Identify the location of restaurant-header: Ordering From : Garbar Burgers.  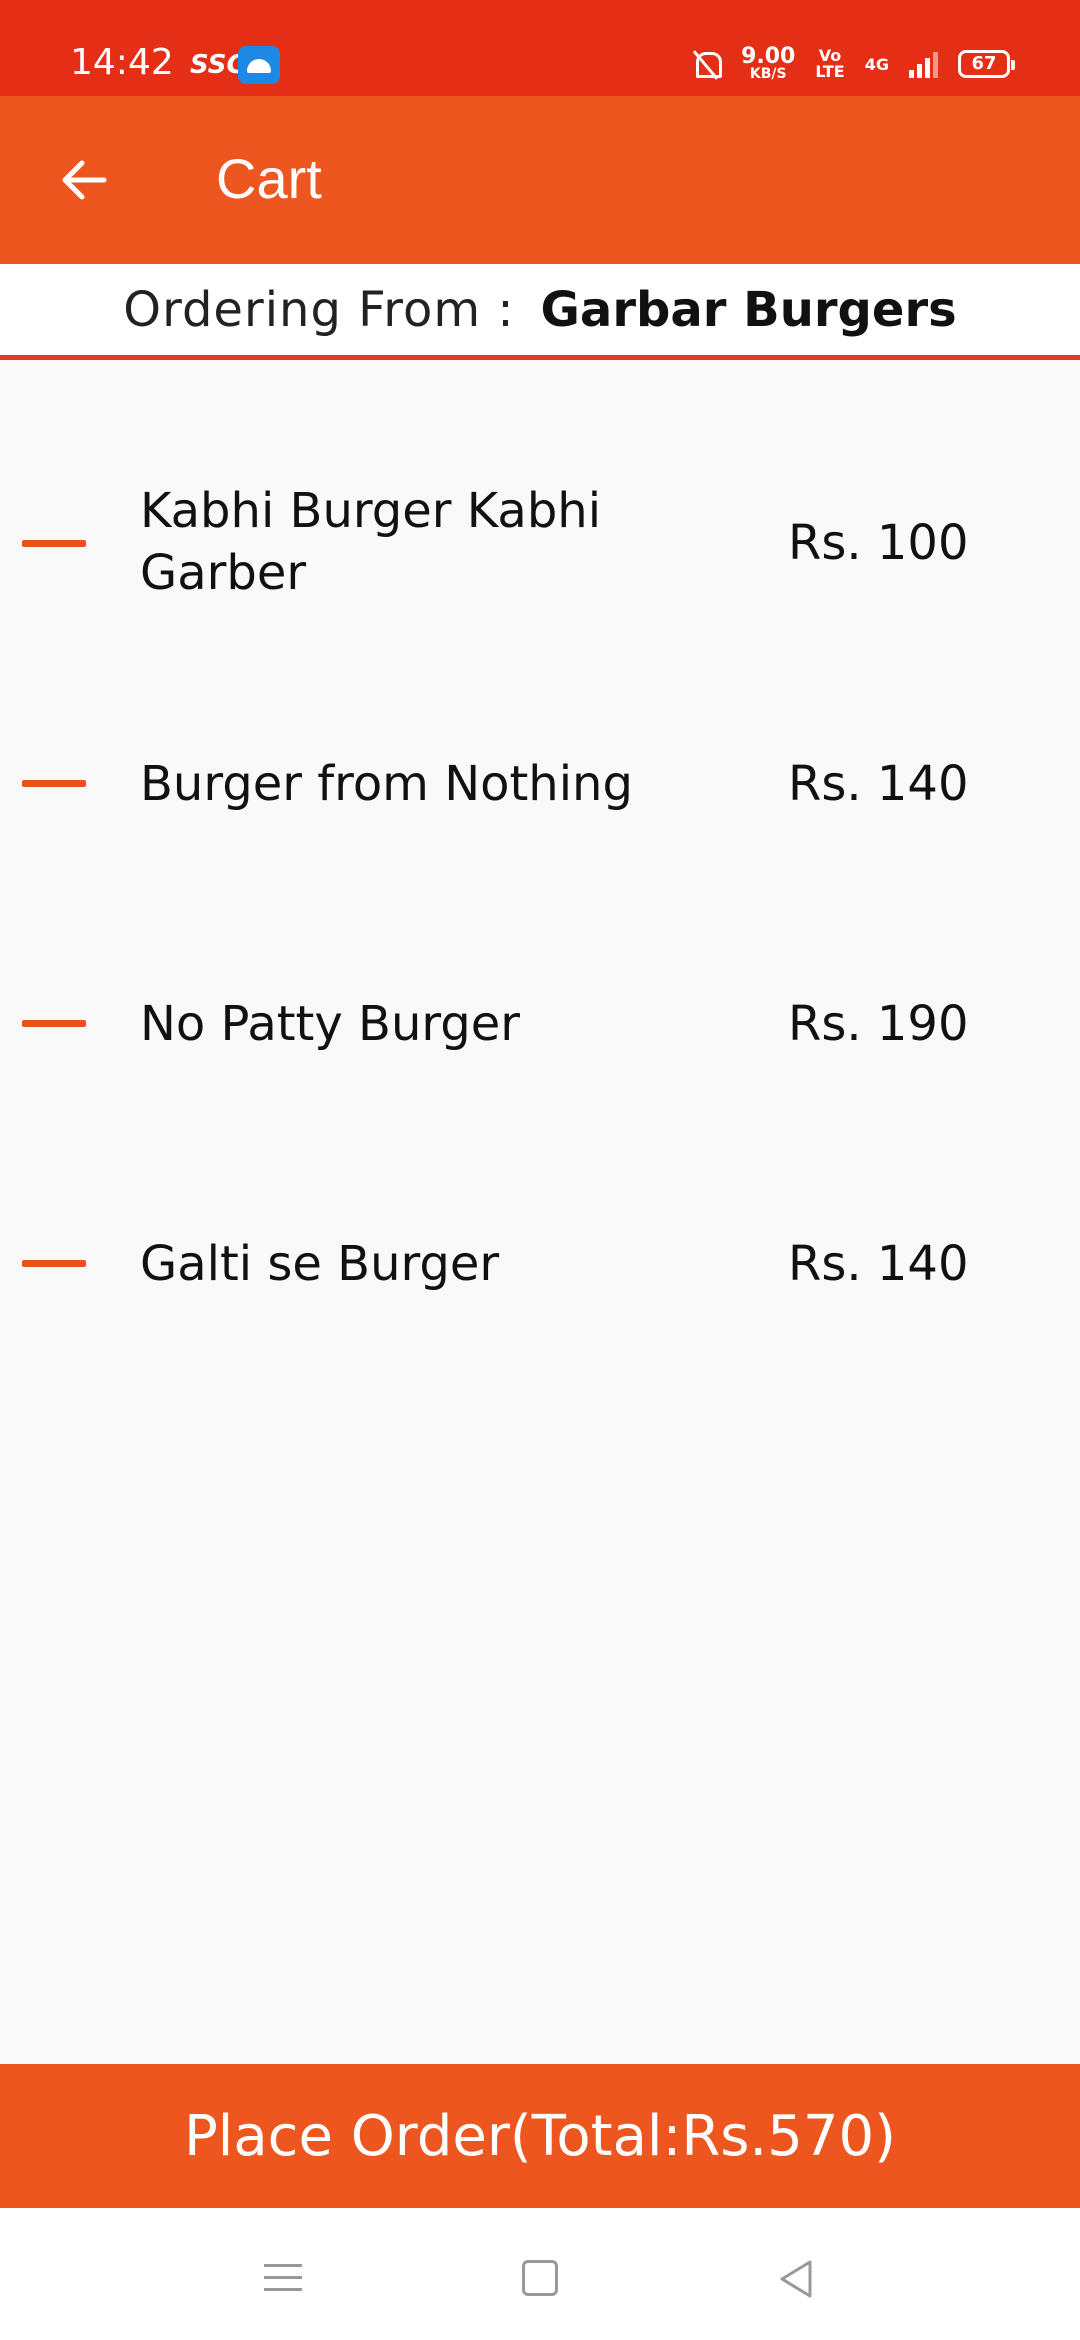
(540, 312).